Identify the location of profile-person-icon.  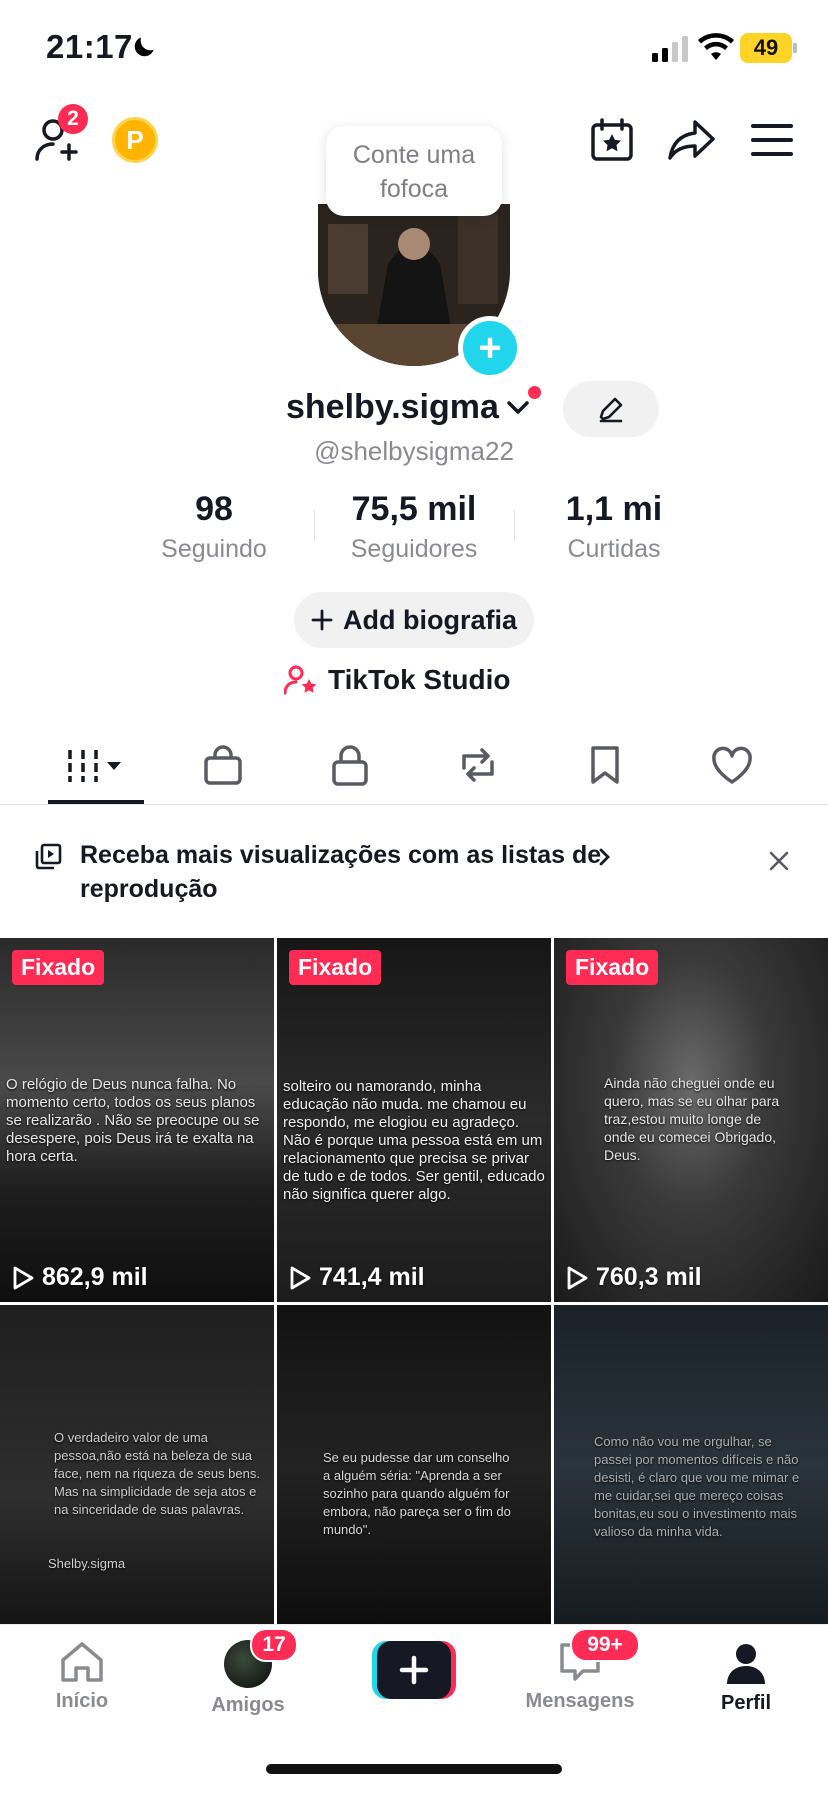
(746, 1664).